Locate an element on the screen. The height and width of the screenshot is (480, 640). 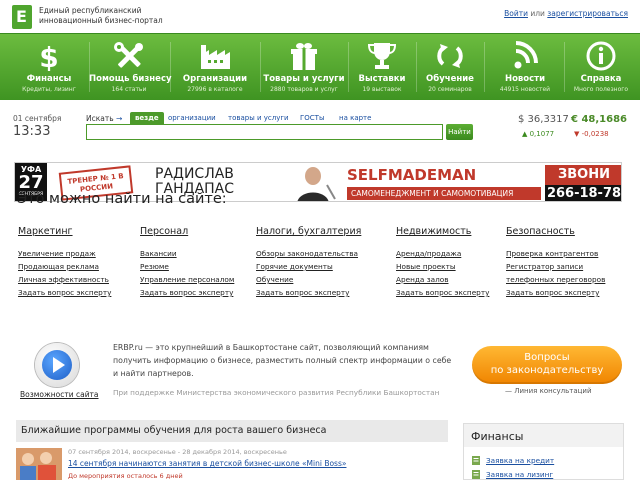
nav-item-exhibitions: Выставки 19 выставок is located at coordinates (382, 67).